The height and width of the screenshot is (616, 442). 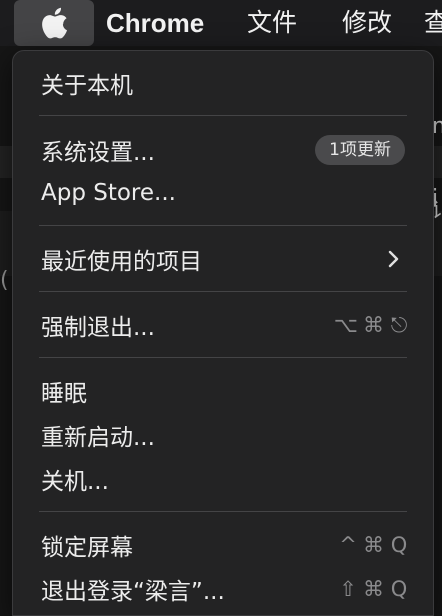 What do you see at coordinates (223, 545) in the screenshot?
I see `menu-item-lock-screen: 锁定屏幕 ^ ⌘ Q` at bounding box center [223, 545].